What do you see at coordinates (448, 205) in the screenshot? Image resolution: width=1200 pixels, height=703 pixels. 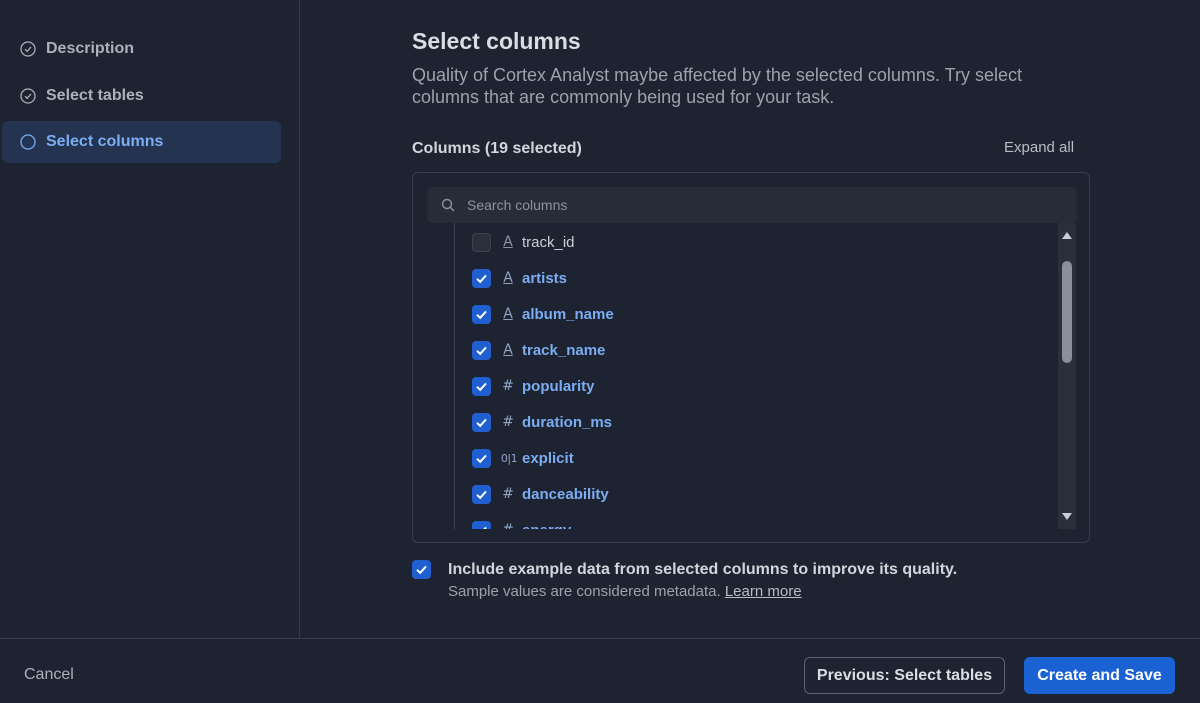 I see `search-icon` at bounding box center [448, 205].